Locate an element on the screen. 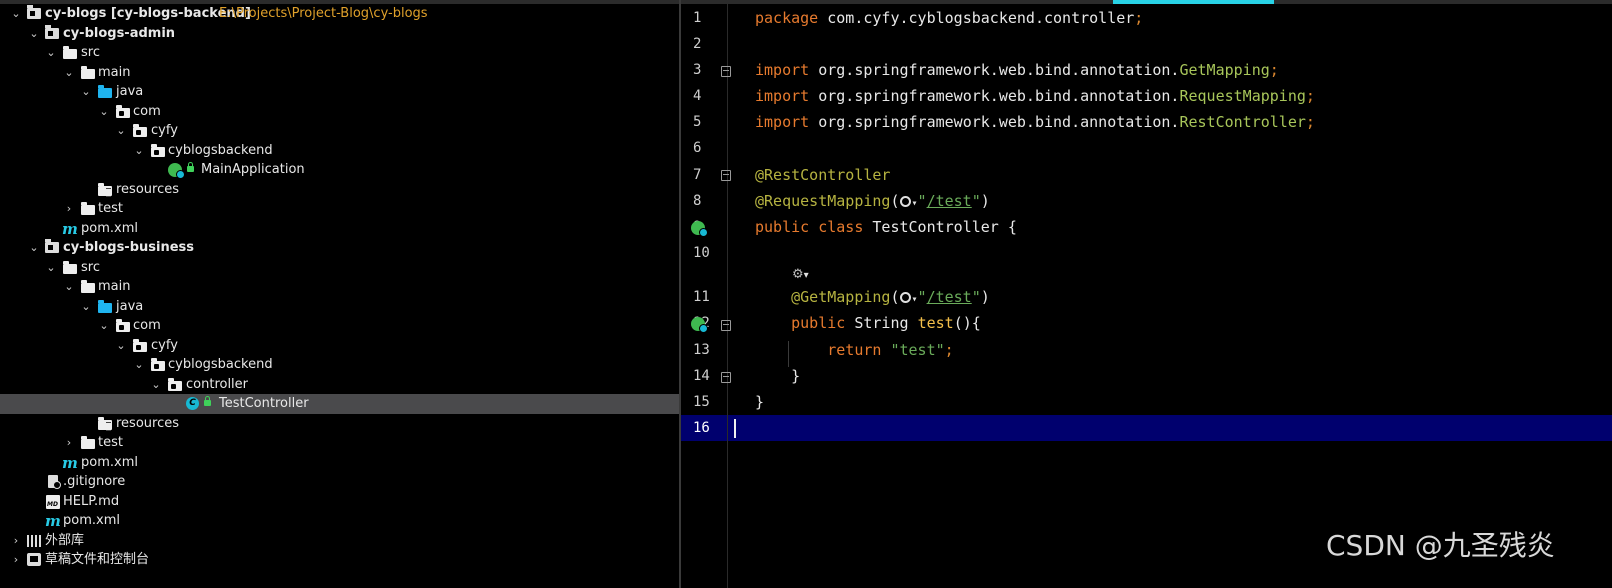 This screenshot has height=588, width=1612. tree-item-gitignore: .gitignore is located at coordinates (339, 482).